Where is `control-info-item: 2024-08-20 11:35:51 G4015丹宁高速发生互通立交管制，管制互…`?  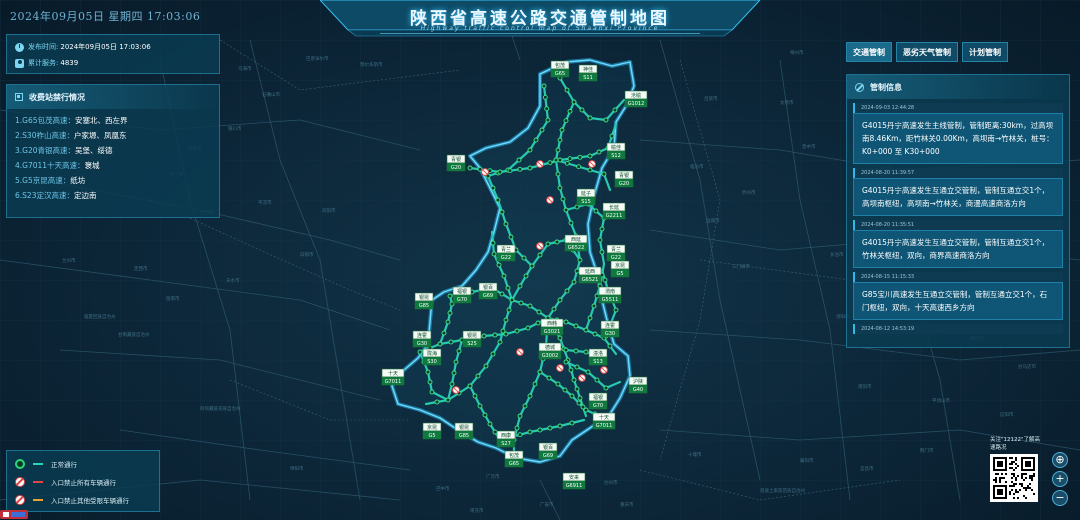 control-info-item: 2024-08-20 11:35:51 G4015丹宁高速发生互通立交管制，管制互… is located at coordinates (958, 244).